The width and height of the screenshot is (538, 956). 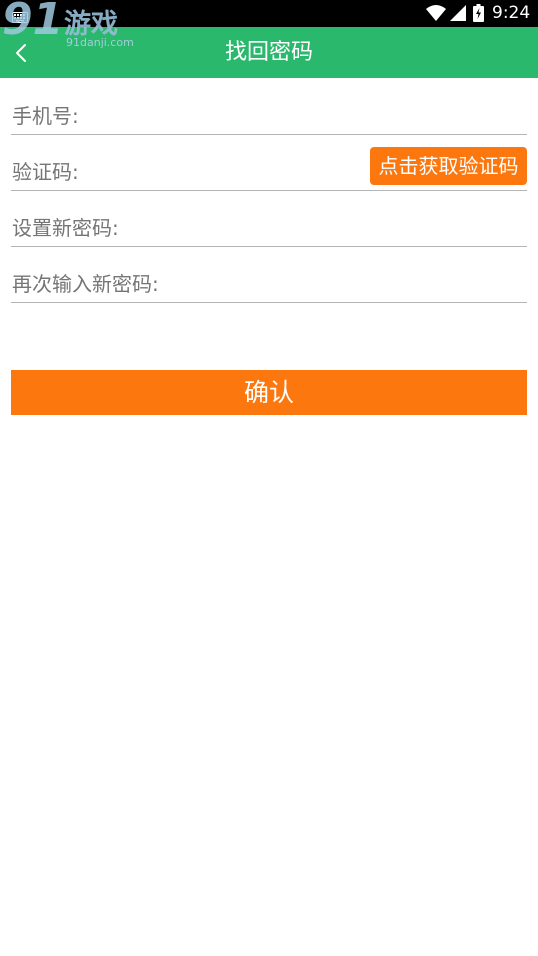 I want to click on repeat-password-label: 再次输入新密码:, so click(x=85, y=284).